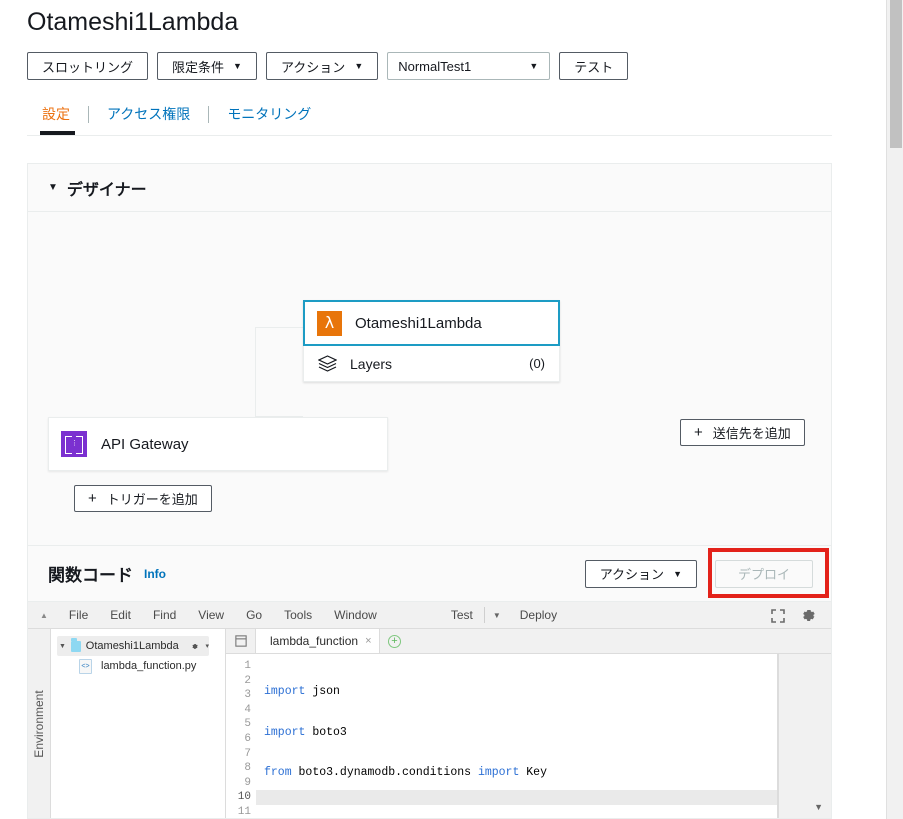 This screenshot has height=819, width=903. Describe the element at coordinates (313, 67) in the screenshot. I see `actions-button-label: アクション` at that location.